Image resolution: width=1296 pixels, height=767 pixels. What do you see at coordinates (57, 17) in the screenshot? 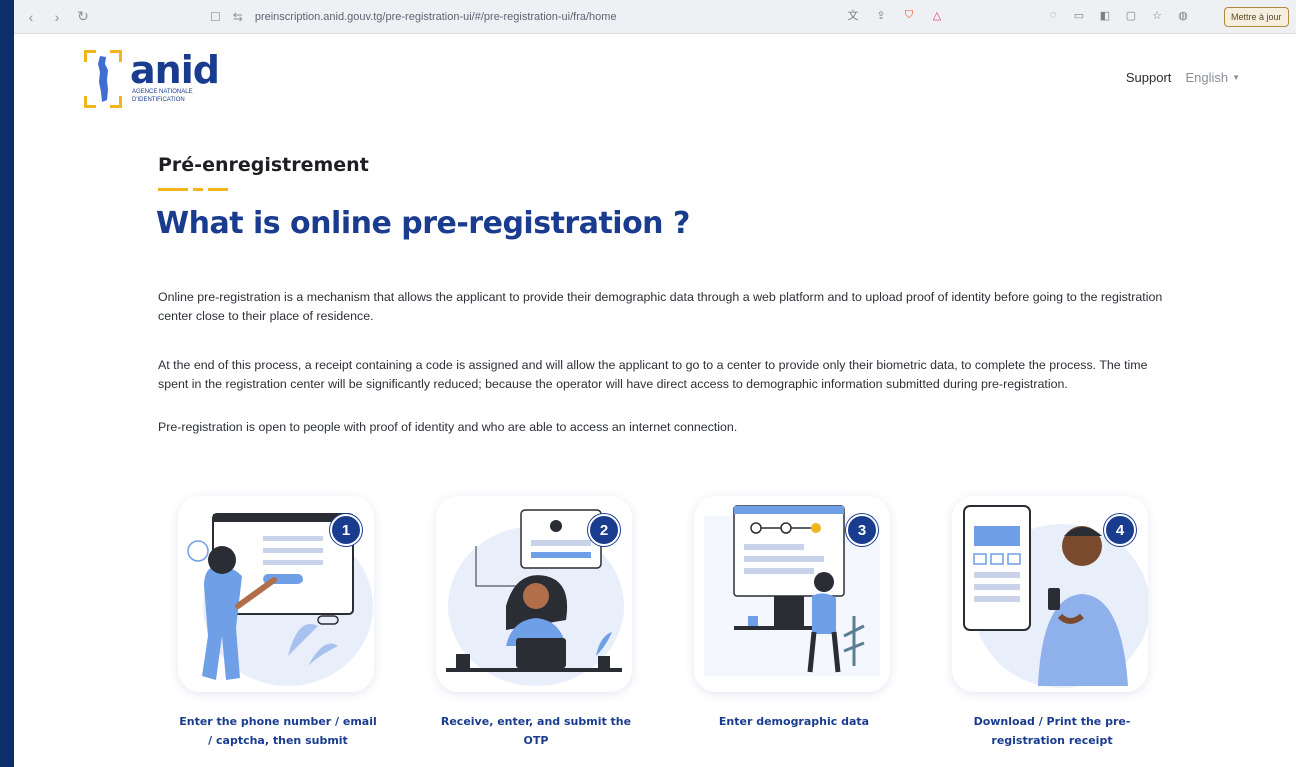
I see `forward-icon: ›` at bounding box center [57, 17].